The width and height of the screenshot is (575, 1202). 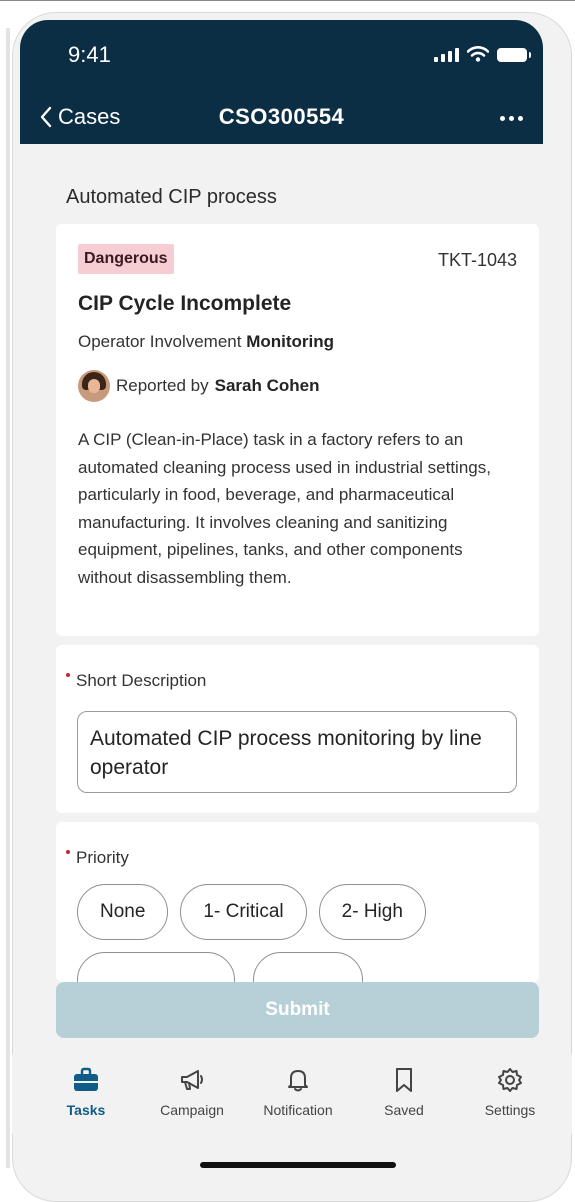 What do you see at coordinates (89, 54) in the screenshot?
I see `status-time: 9:41` at bounding box center [89, 54].